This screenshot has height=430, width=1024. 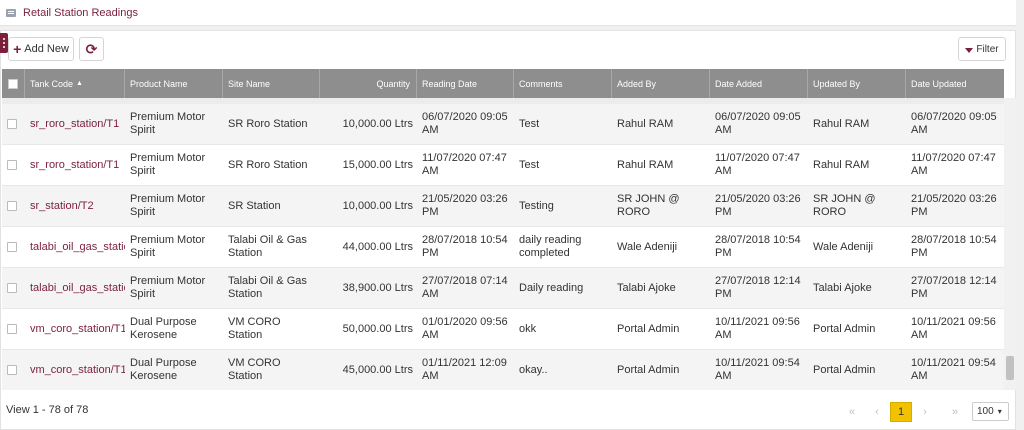 I want to click on chevron-down-icon: ▾, so click(x=999, y=411).